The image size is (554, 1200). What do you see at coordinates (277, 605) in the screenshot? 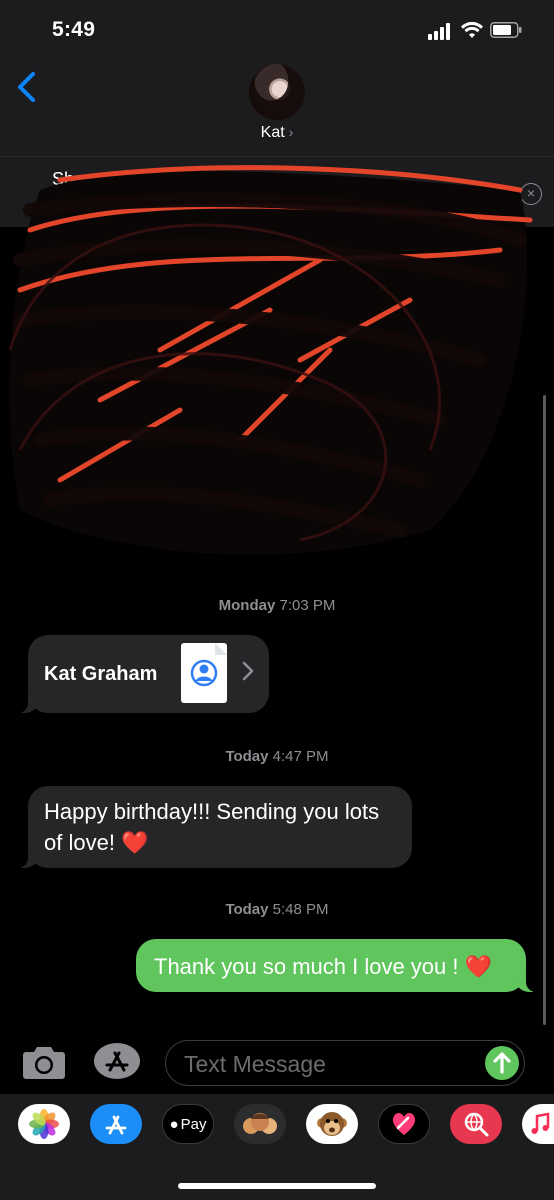
I see `timestamp: Monday 7:03 PM` at bounding box center [277, 605].